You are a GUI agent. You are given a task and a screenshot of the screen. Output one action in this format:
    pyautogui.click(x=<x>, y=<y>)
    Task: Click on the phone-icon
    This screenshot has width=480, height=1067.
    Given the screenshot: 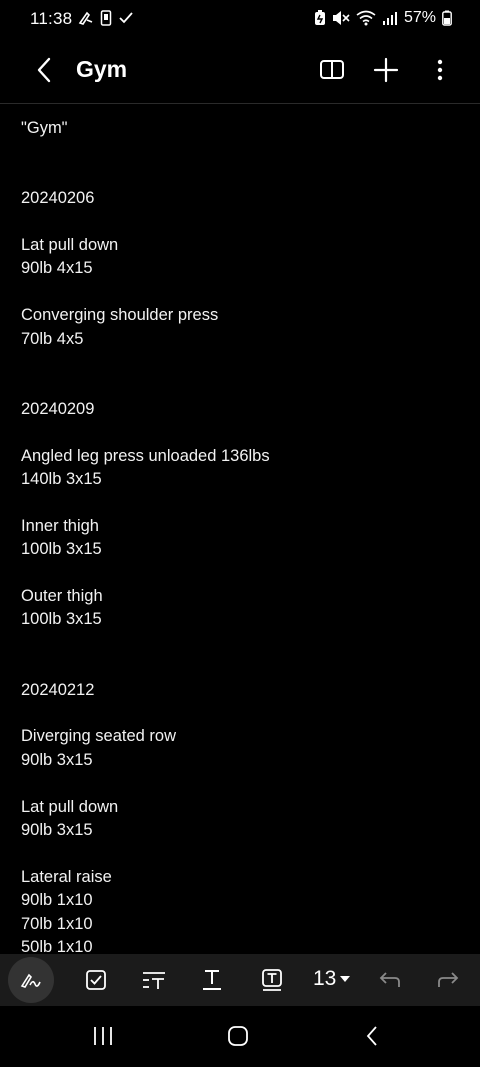 What is the action you would take?
    pyautogui.click(x=106, y=20)
    